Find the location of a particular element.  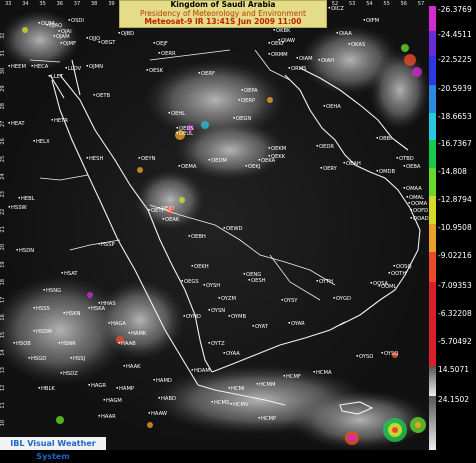

latitude-label: 30 is located at coordinates (3, 71).